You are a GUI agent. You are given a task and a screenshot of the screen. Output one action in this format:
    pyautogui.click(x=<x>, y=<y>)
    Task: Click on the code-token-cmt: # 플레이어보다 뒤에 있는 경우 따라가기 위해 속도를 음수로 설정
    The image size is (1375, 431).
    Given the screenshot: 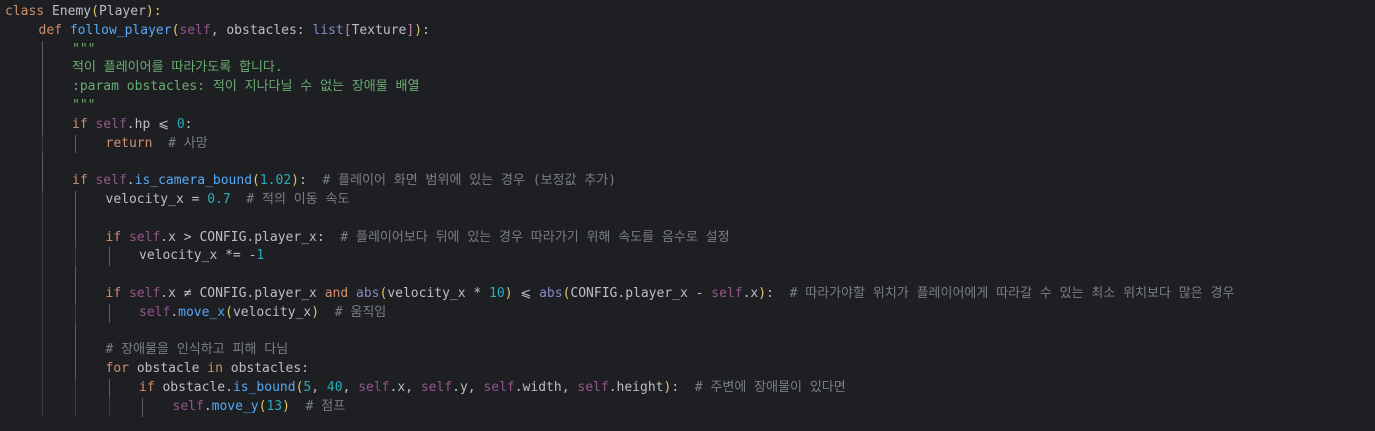 What is the action you would take?
    pyautogui.click(x=535, y=237)
    